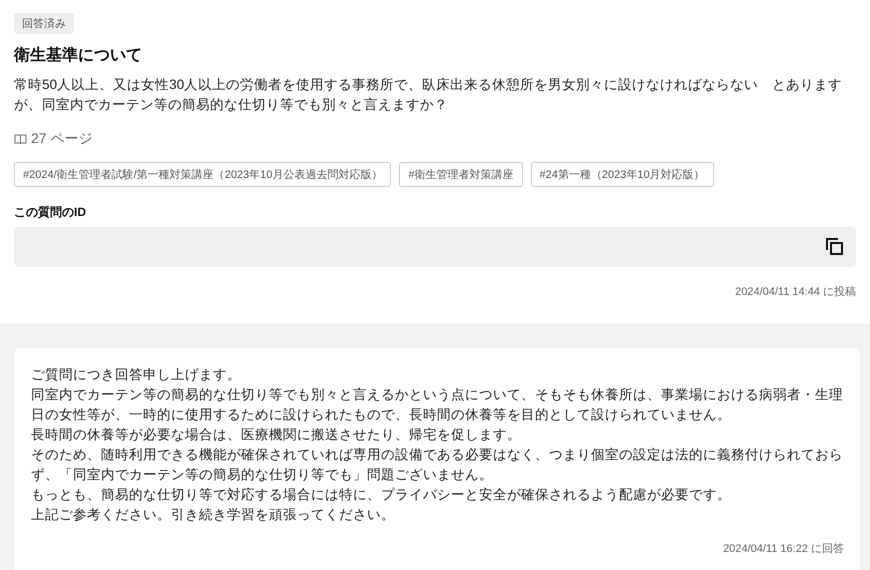 This screenshot has height=570, width=870. Describe the element at coordinates (437, 465) in the screenshot. I see `answer-text: そのため、随時利用できる機能が確保されていれば専用の設備である必要はなく、つまり個室の設定は法的に義務付けられておらず、「同室内でカーテン等の簡易的な仕切り等でも」問題ございません。` at that location.